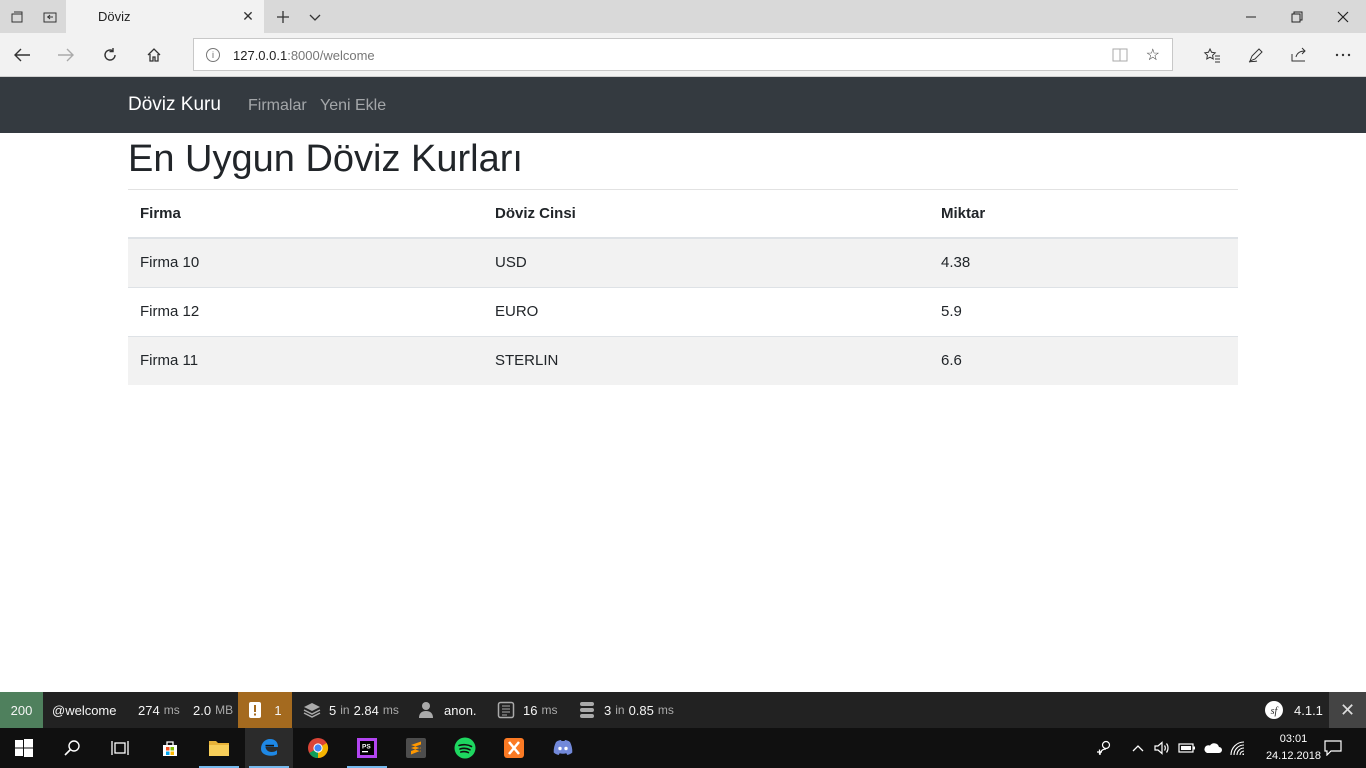 This screenshot has height=768, width=1366. Describe the element at coordinates (305, 311) in the screenshot. I see `table-cell: Firma 12` at that location.